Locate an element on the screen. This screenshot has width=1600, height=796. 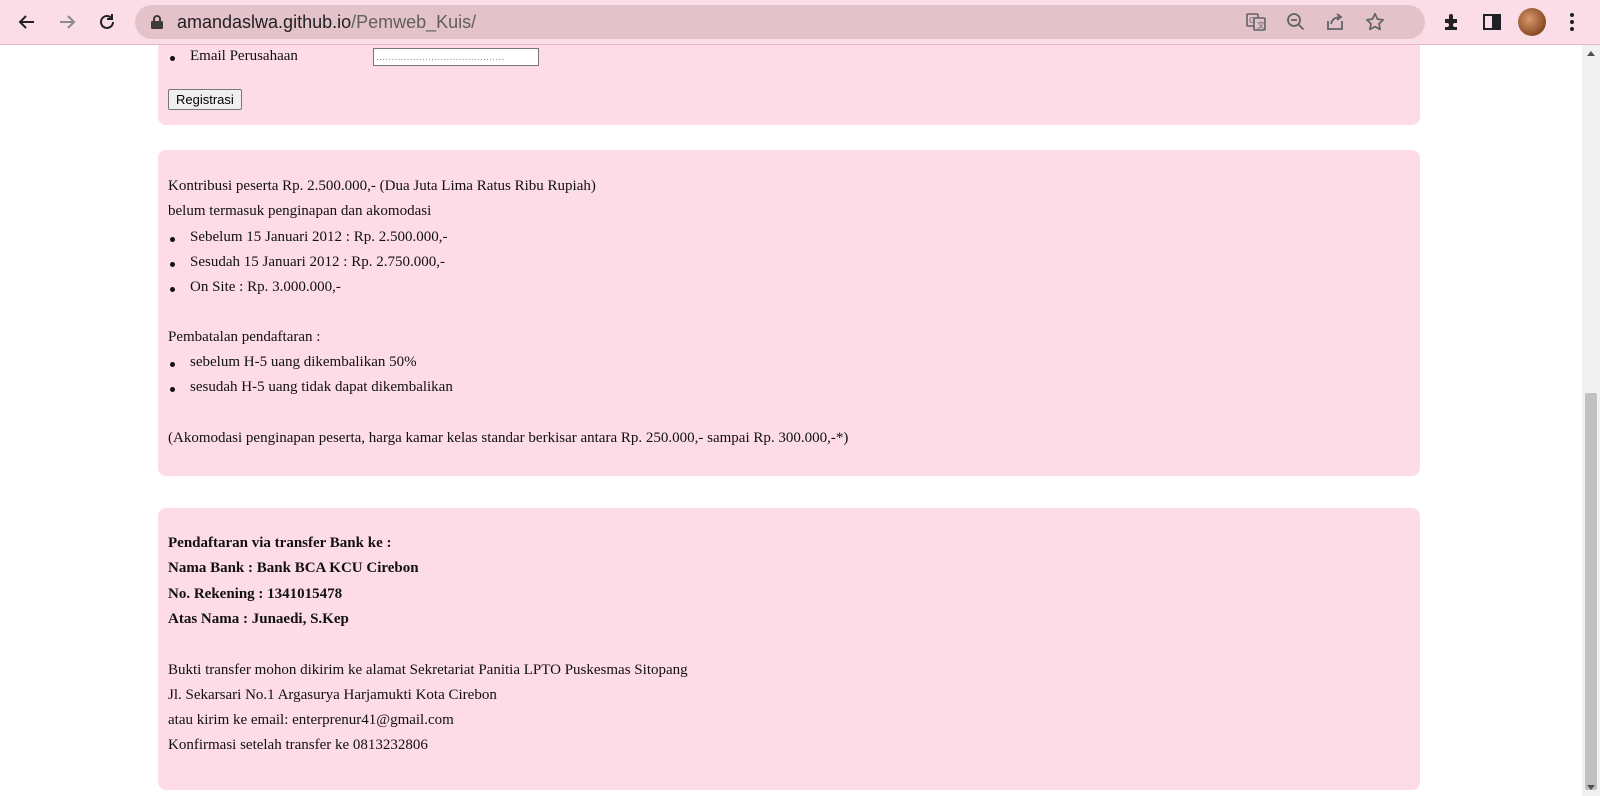
account-number: No. Rekening : 1341015478 is located at coordinates (255, 594).